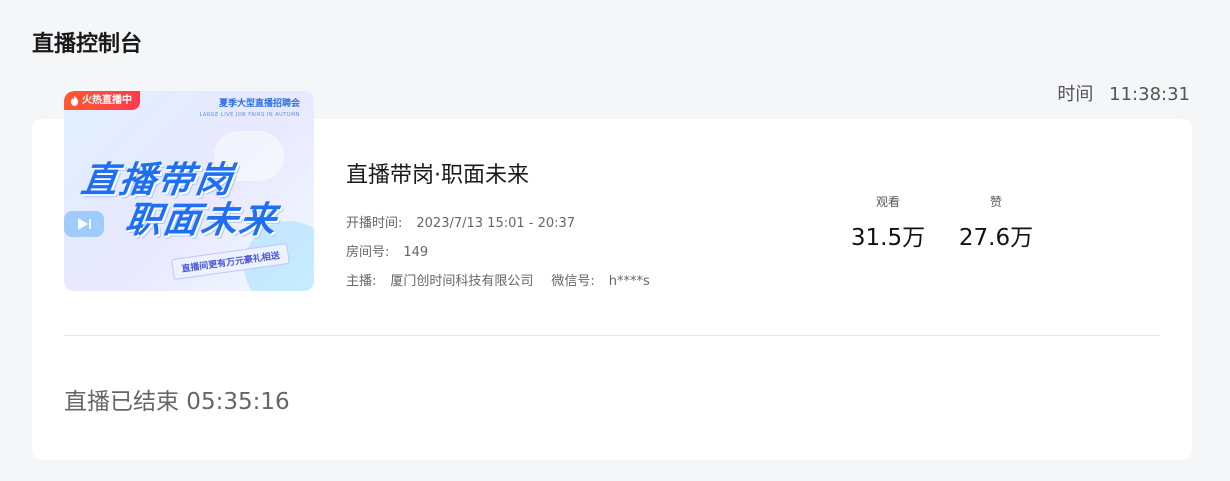 The image size is (1230, 481). I want to click on room-number-label: 房间号:, so click(368, 252).